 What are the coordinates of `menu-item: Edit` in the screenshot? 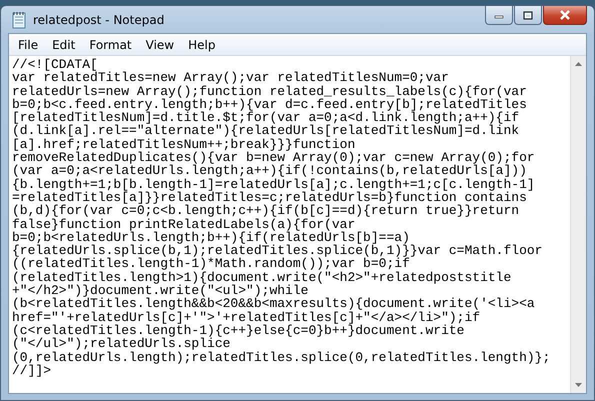 It's located at (63, 45).